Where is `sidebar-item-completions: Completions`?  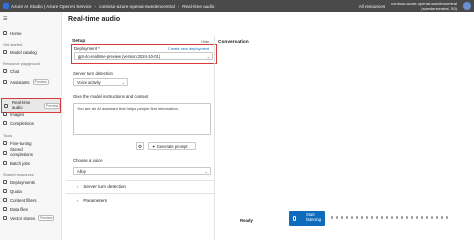
sidebar-item-completions: Completions is located at coordinates (31, 123).